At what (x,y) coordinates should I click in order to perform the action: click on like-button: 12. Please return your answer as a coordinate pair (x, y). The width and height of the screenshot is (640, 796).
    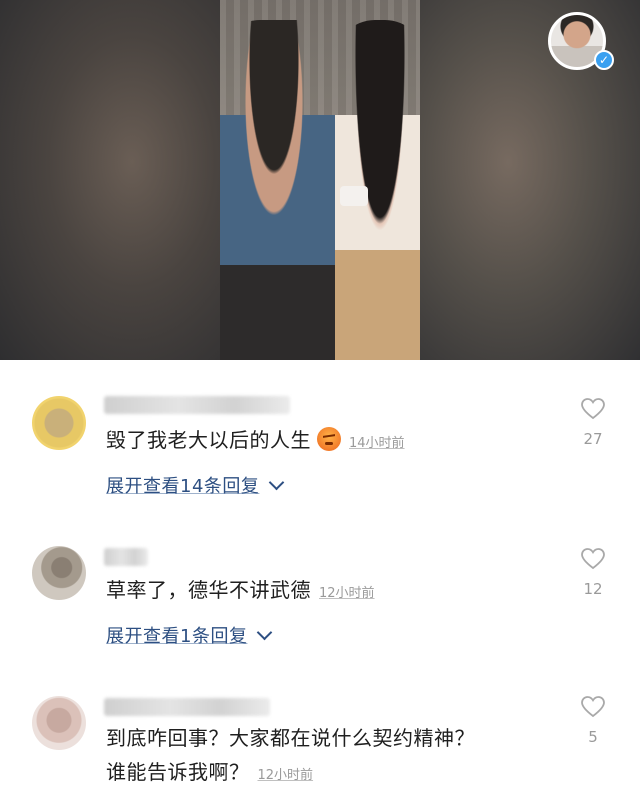
    Looking at the image, I should click on (593, 573).